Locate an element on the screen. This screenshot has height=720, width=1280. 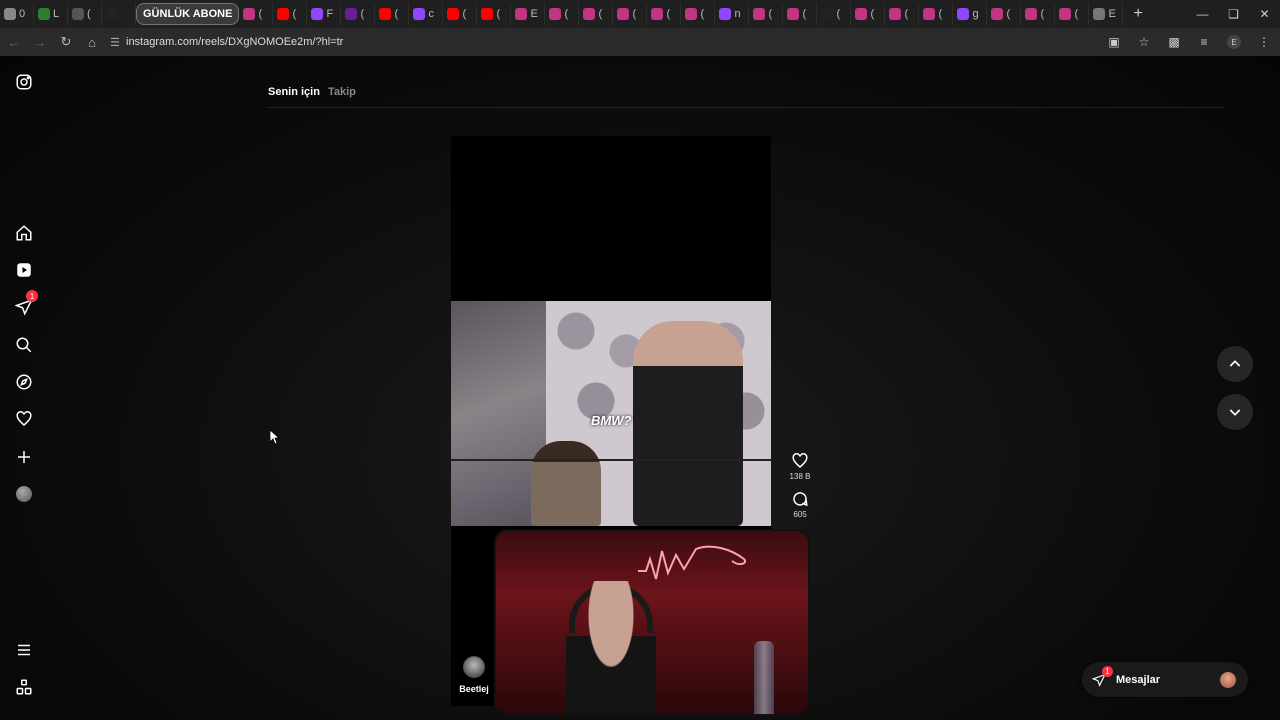
browser-tab: g is located at coordinates (970, 14).